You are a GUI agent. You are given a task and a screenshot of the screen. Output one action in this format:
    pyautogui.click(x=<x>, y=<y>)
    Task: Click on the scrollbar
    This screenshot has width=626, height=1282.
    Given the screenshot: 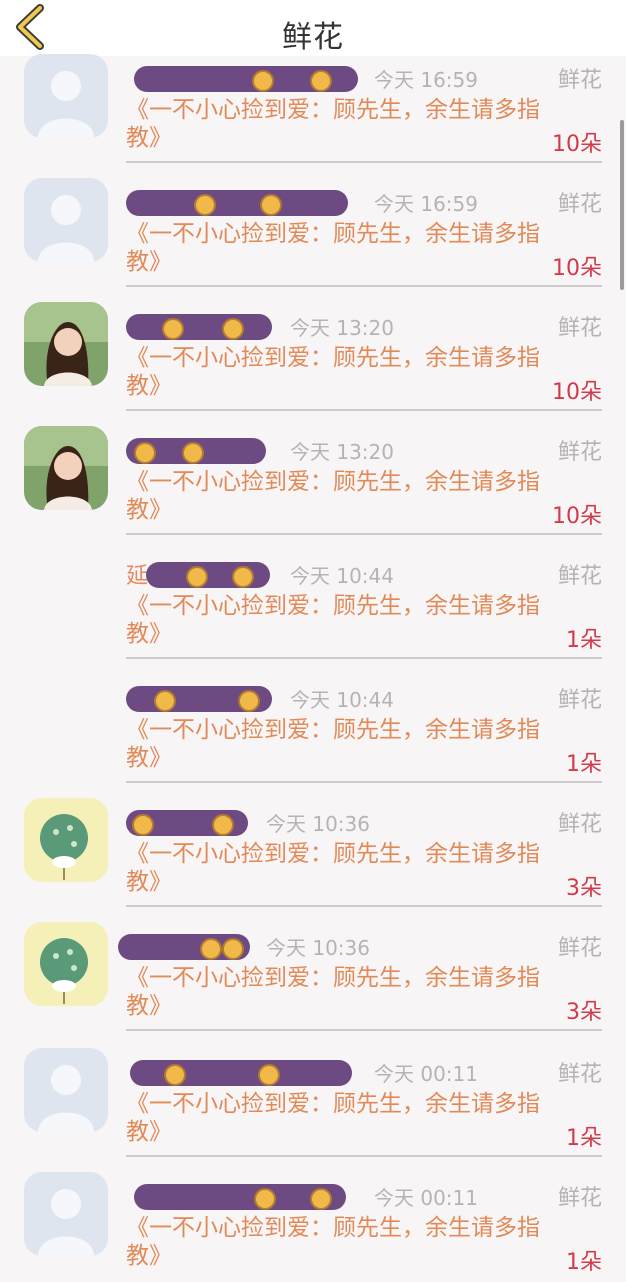 What is the action you would take?
    pyautogui.click(x=622, y=205)
    